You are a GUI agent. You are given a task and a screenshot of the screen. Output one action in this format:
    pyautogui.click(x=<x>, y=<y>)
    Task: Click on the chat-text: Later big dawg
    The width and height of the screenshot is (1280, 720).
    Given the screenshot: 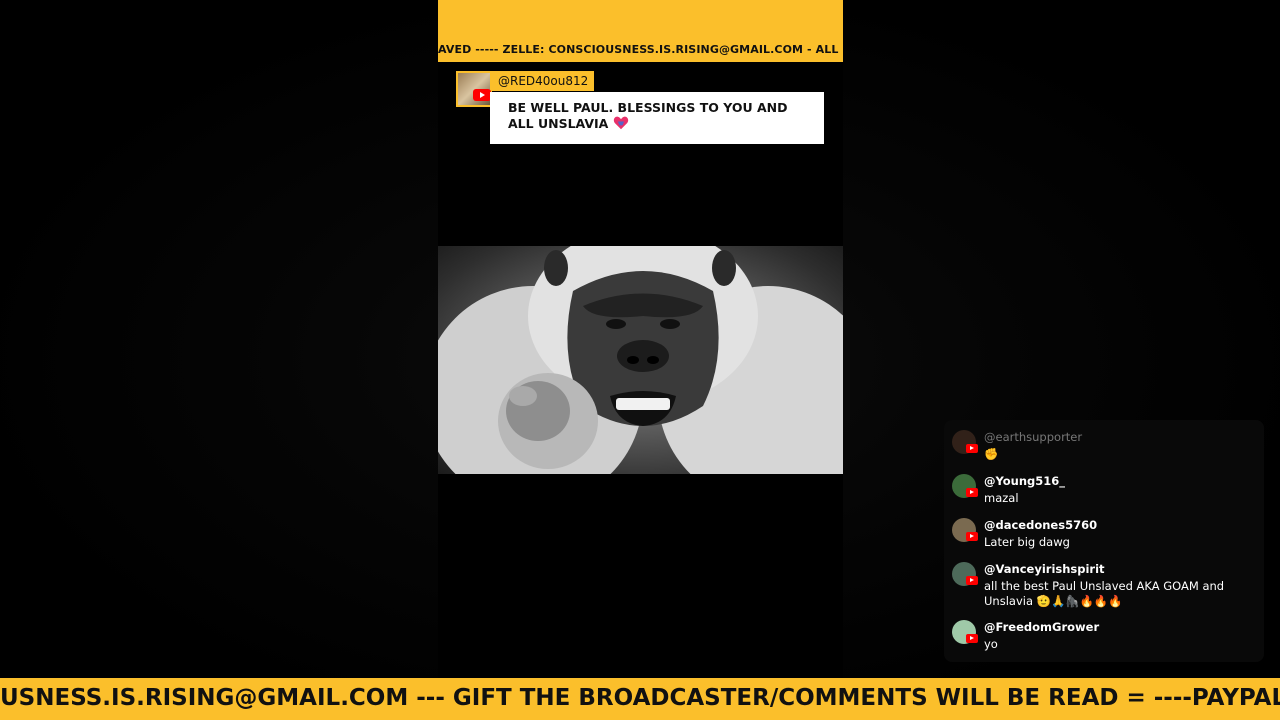 What is the action you would take?
    pyautogui.click(x=1027, y=542)
    